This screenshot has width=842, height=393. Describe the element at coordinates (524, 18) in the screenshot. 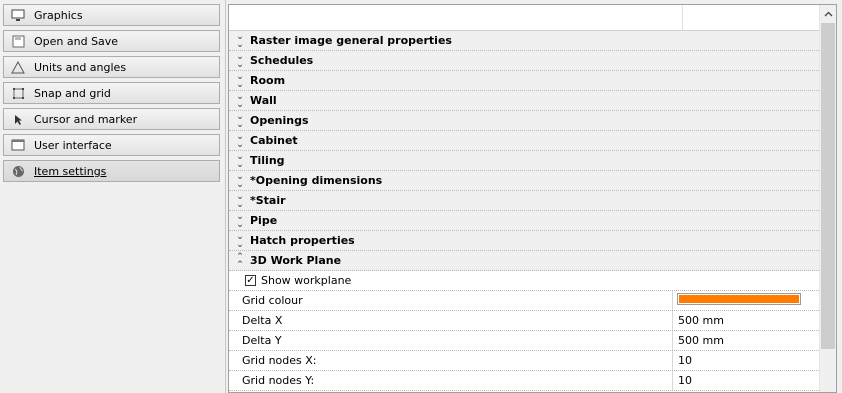

I see `property-grid-header` at that location.